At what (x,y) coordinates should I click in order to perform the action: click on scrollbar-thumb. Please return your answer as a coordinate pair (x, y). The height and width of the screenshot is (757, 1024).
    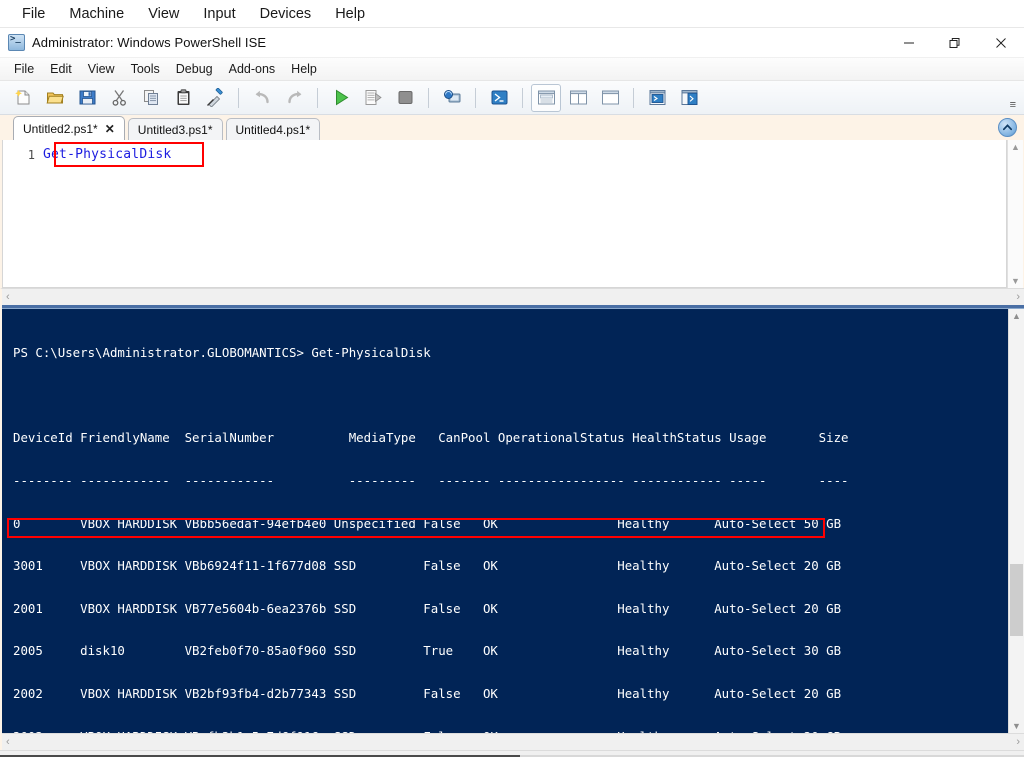
    Looking at the image, I should click on (1016, 600).